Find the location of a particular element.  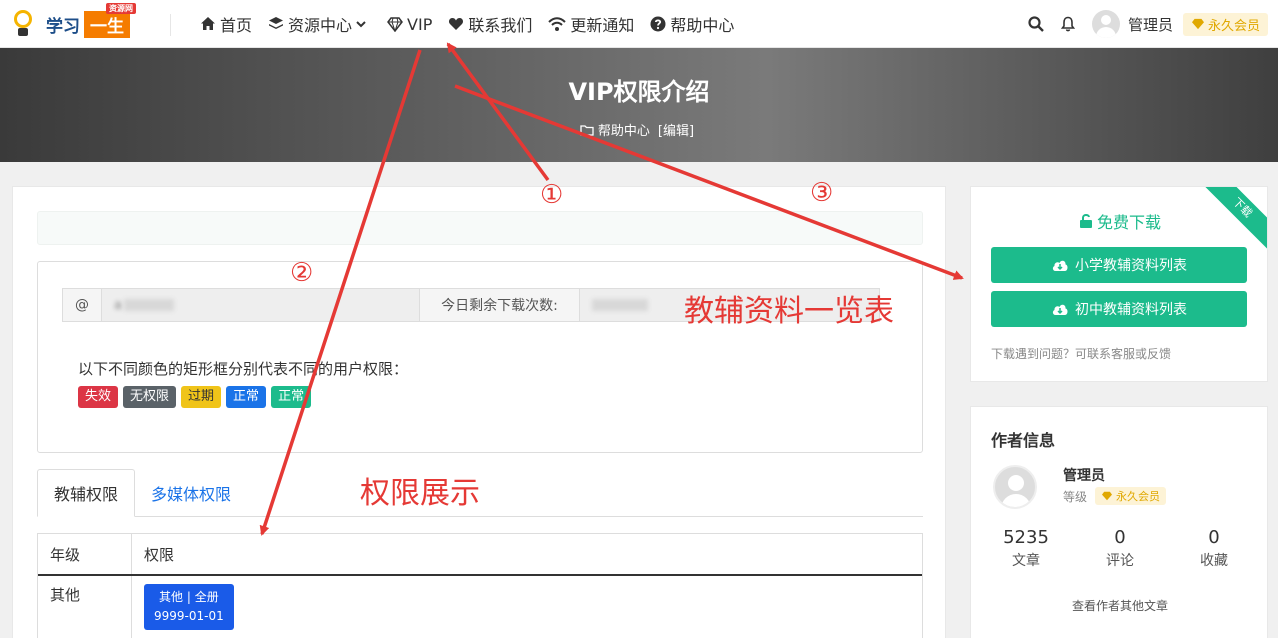

notification-button is located at coordinates (1068, 24).